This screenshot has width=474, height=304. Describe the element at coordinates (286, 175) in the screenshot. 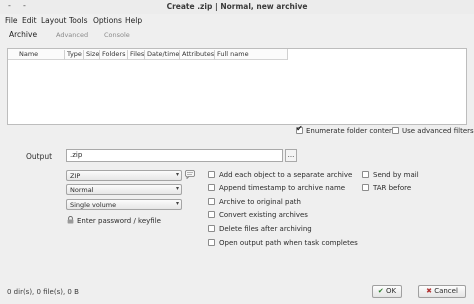

I see `each-object-label: Add each object to a separate archive` at that location.